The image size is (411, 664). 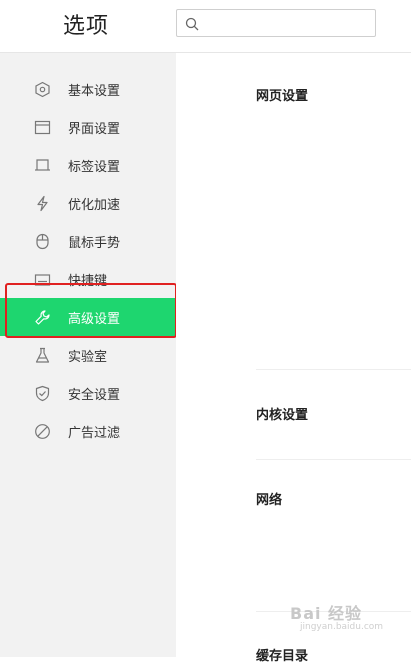 What do you see at coordinates (269, 500) in the screenshot?
I see `section-title-network: 网络` at bounding box center [269, 500].